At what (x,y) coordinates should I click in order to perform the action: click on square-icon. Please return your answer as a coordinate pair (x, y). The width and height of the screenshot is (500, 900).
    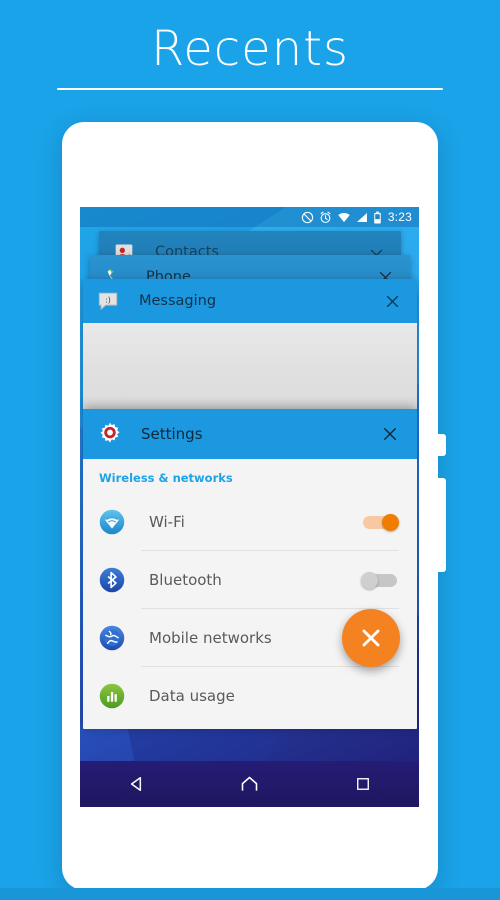
    Looking at the image, I should click on (362, 784).